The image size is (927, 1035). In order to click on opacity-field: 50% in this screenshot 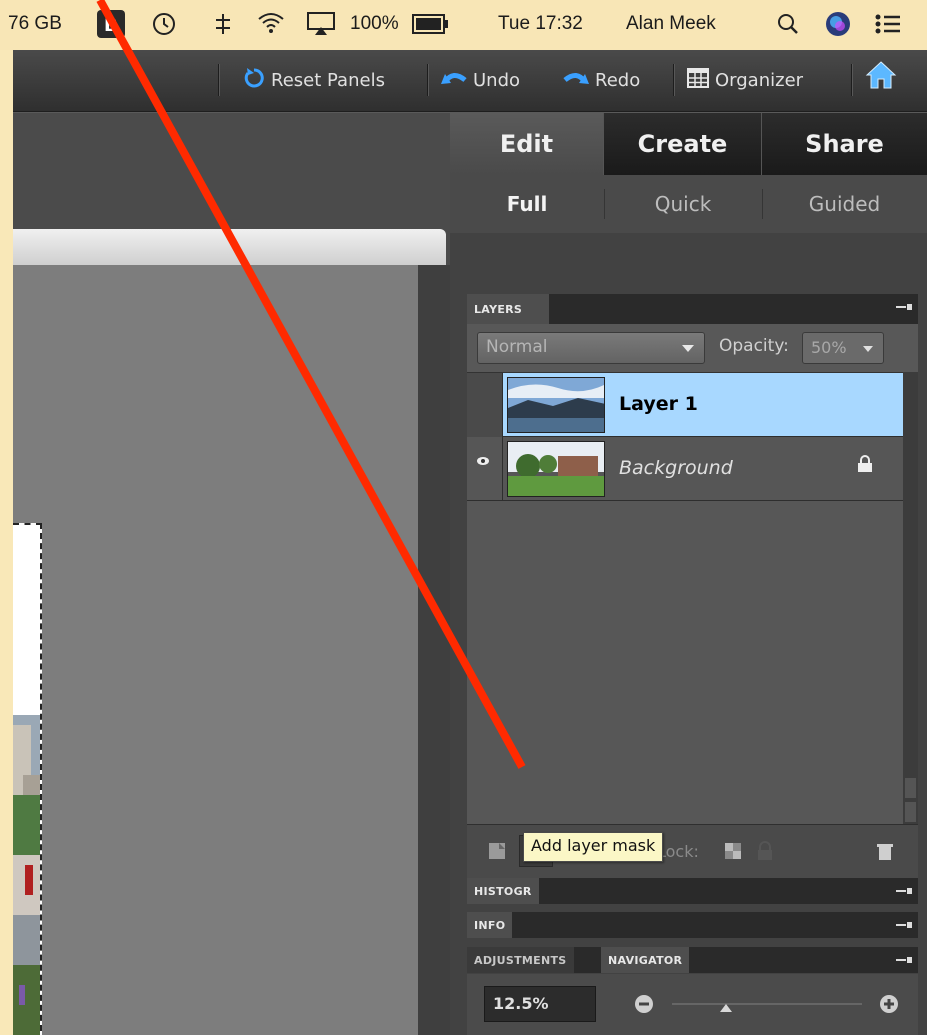, I will do `click(843, 348)`.